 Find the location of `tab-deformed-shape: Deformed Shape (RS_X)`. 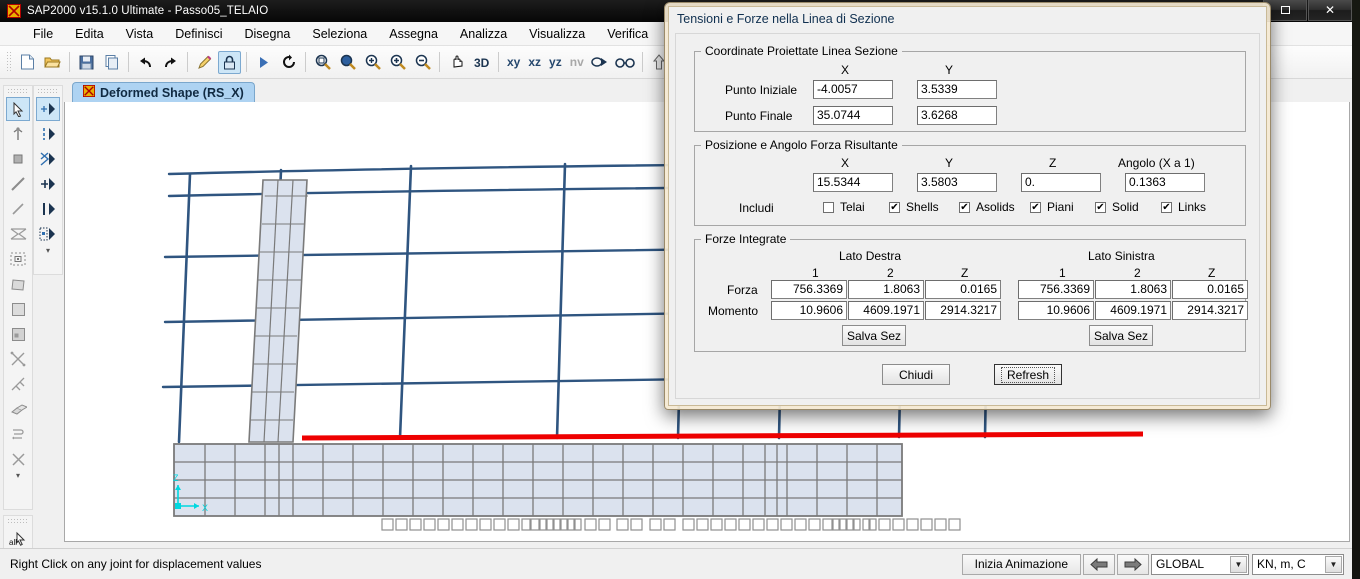

tab-deformed-shape: Deformed Shape (RS_X) is located at coordinates (163, 92).